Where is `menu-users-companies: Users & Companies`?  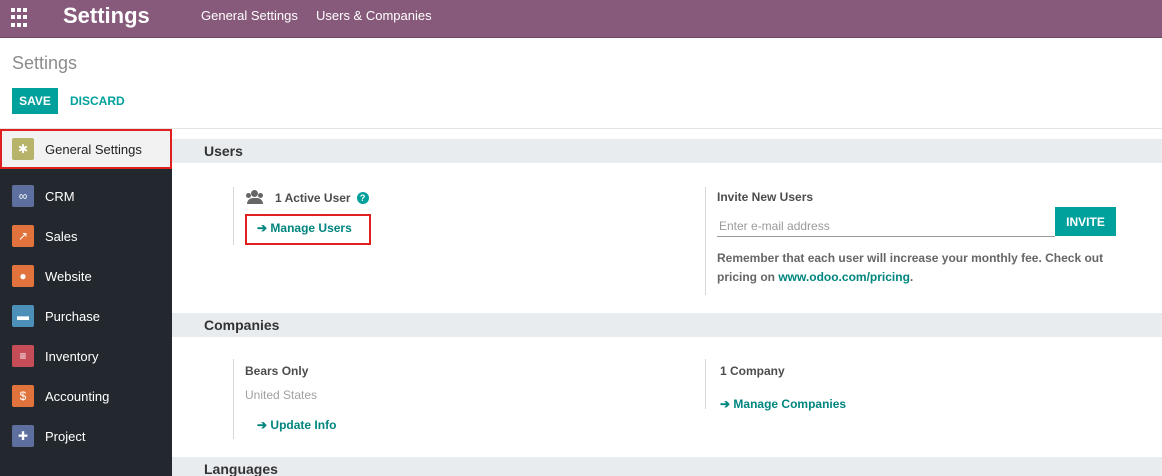
menu-users-companies: Users & Companies is located at coordinates (374, 15).